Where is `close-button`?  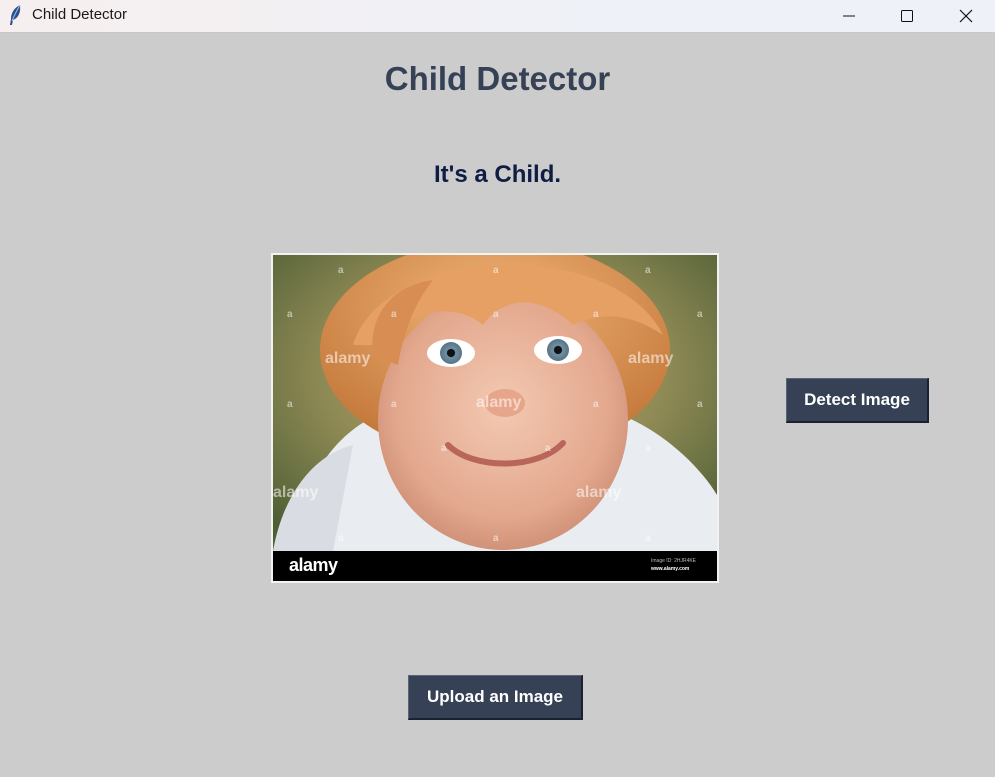 close-button is located at coordinates (966, 16).